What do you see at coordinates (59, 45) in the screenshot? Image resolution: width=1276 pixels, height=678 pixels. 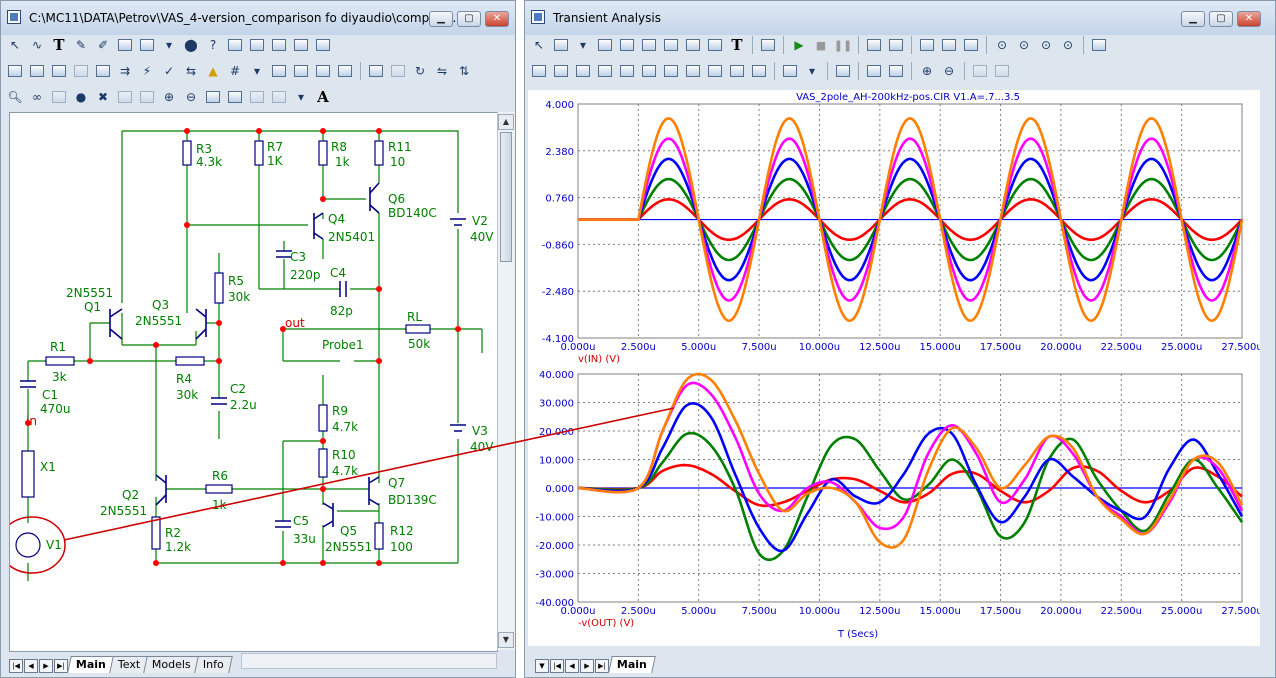 I see `text-mode-icon: T` at bounding box center [59, 45].